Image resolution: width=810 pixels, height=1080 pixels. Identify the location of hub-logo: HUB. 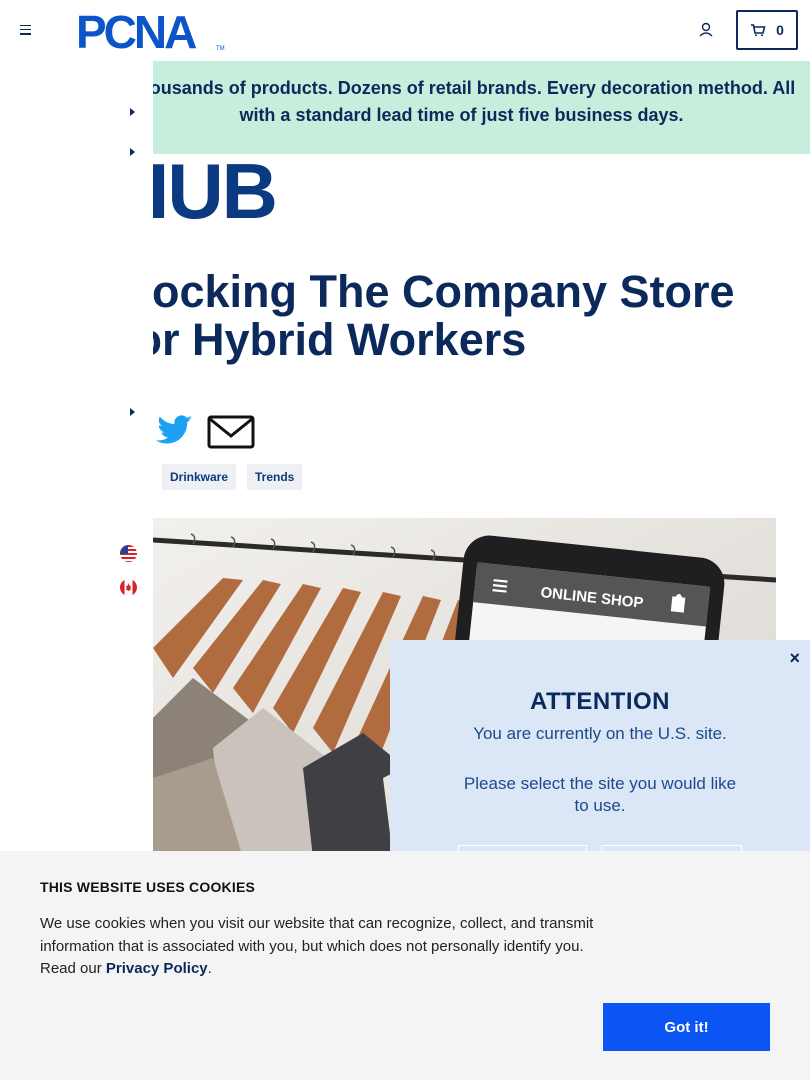
(223, 191).